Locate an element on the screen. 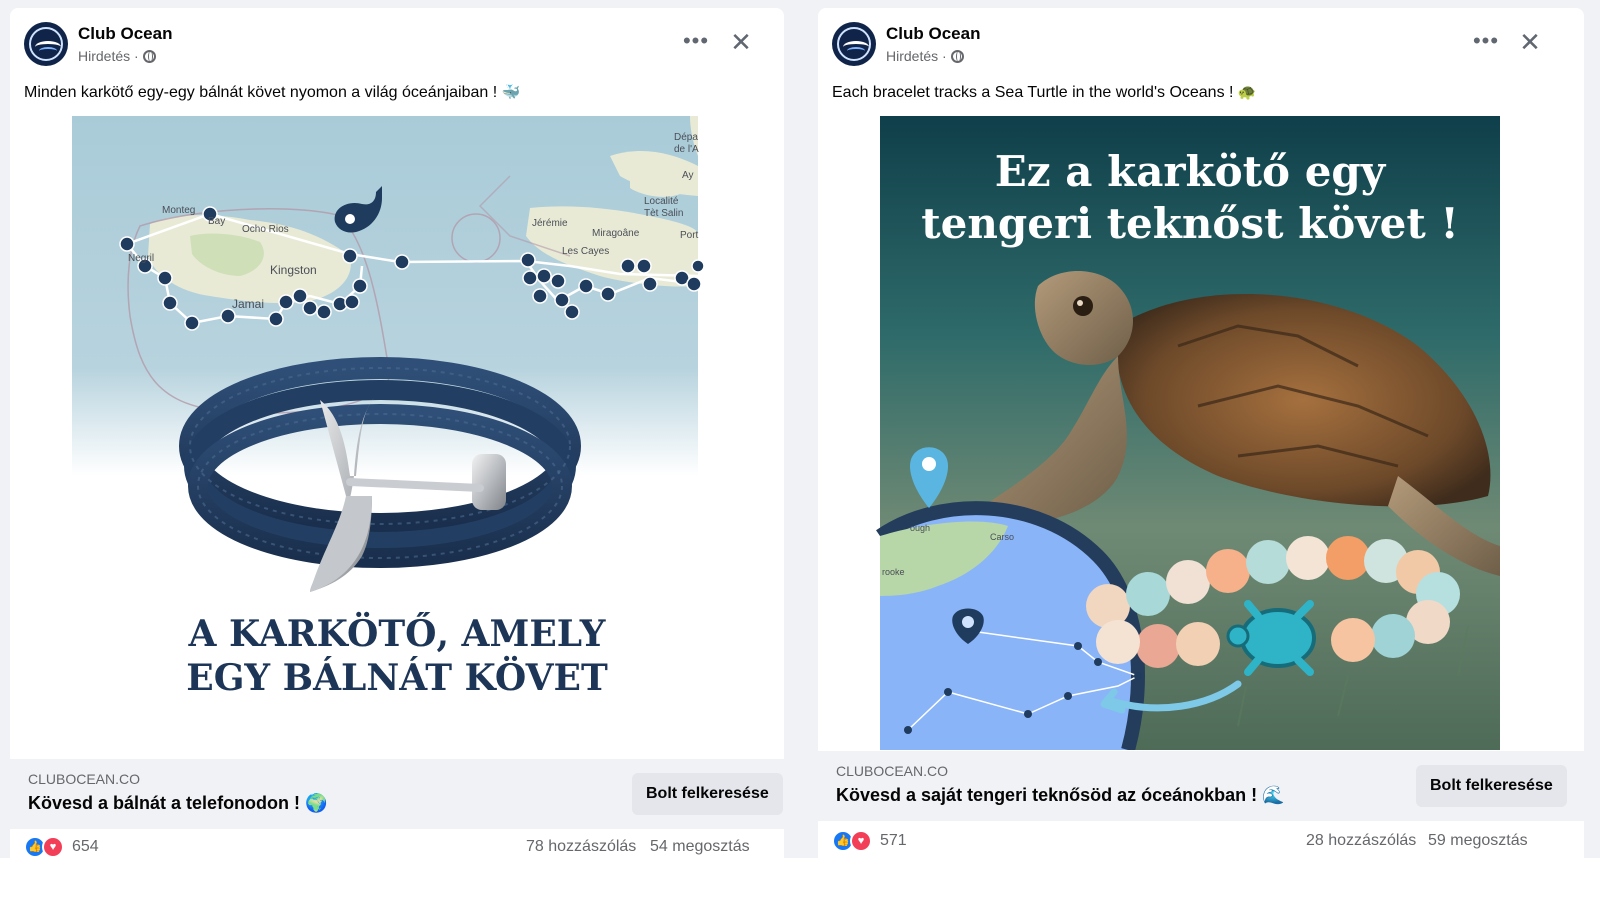  reactions-bar: 👍 ♥ 571 28 hozzászólás 59 megosztás is located at coordinates (1201, 842).